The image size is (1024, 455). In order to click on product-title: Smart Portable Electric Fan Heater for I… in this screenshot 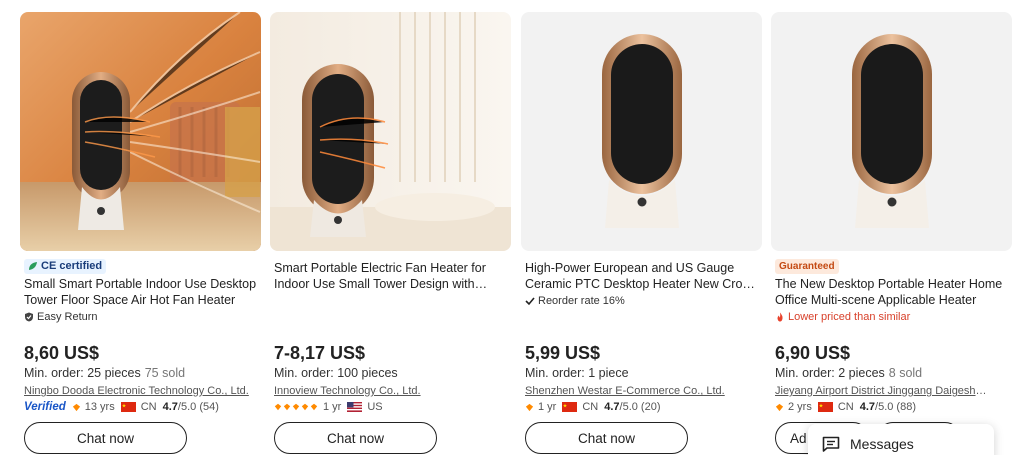, I will do `click(392, 276)`.